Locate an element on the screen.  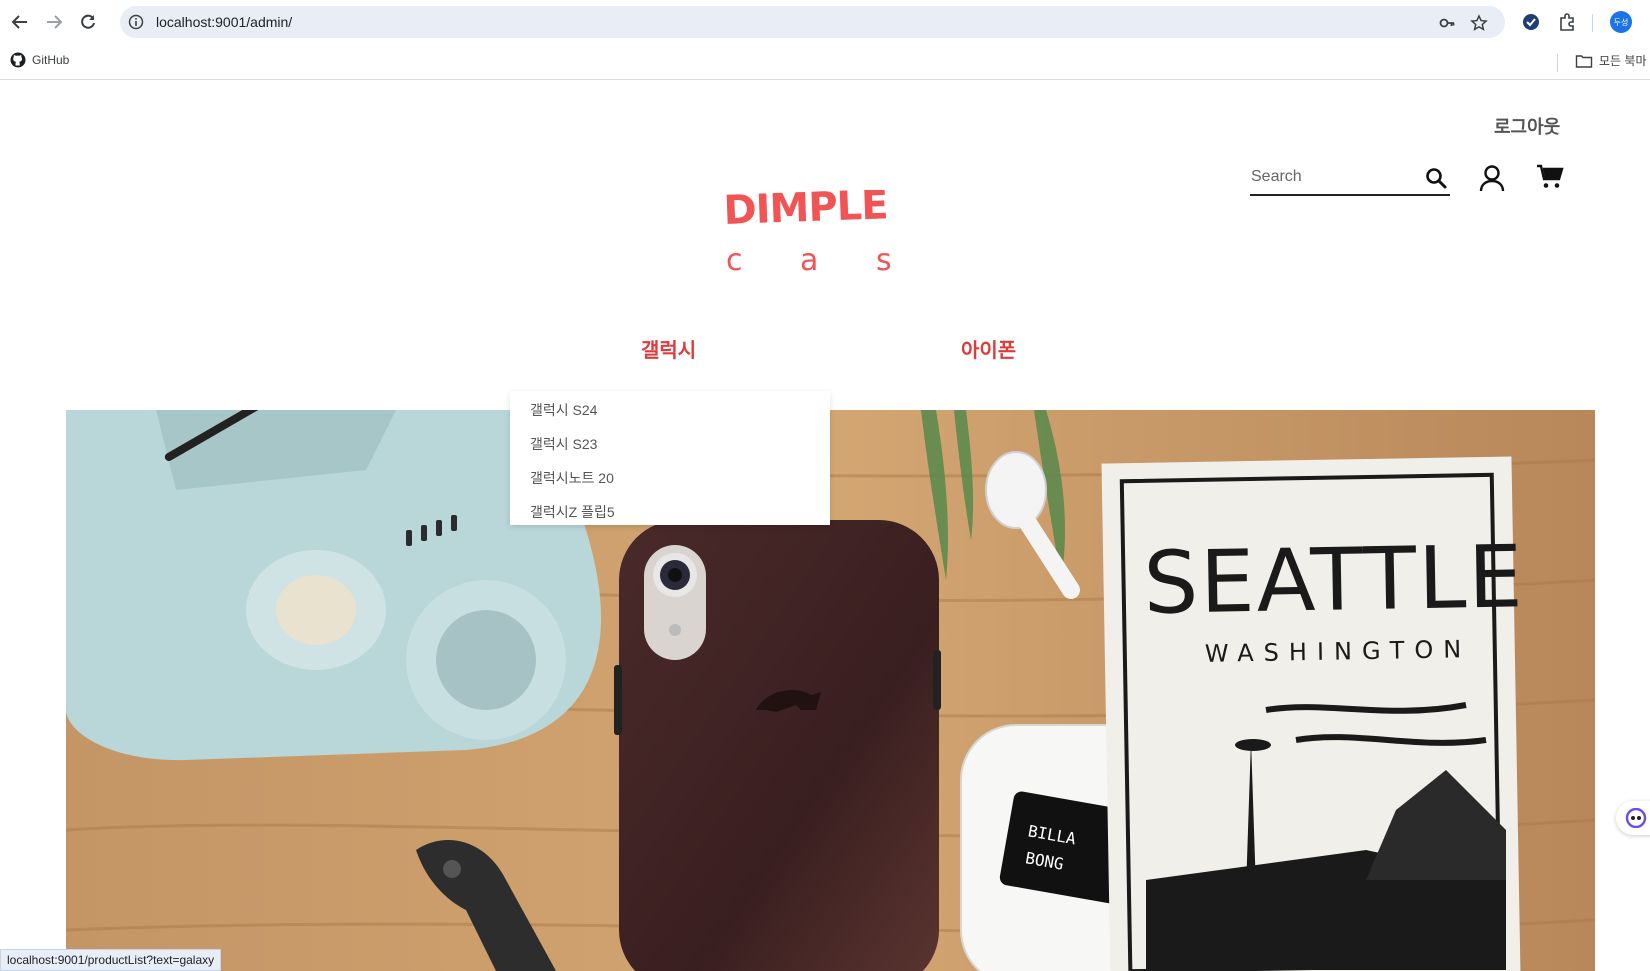
seattle-sticker-illustration: SEATTLE WASHINGTON is located at coordinates (1313, 713).